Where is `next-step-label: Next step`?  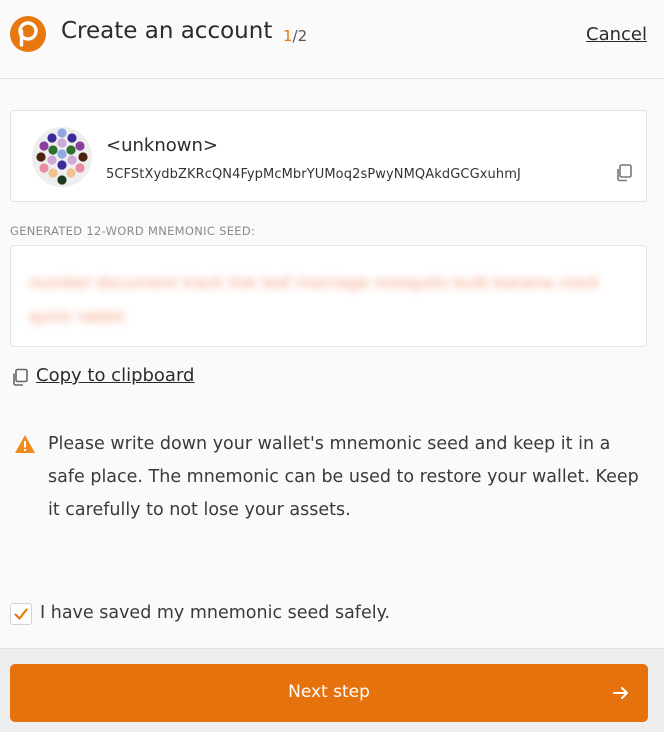
next-step-label: Next step is located at coordinates (329, 692).